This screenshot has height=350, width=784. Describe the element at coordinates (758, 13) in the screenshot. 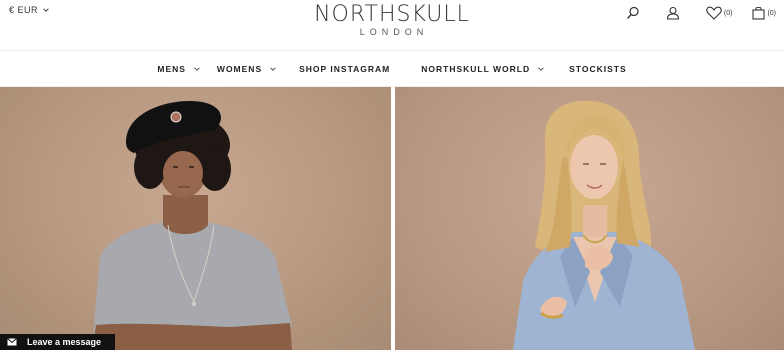

I see `bag-icon` at that location.